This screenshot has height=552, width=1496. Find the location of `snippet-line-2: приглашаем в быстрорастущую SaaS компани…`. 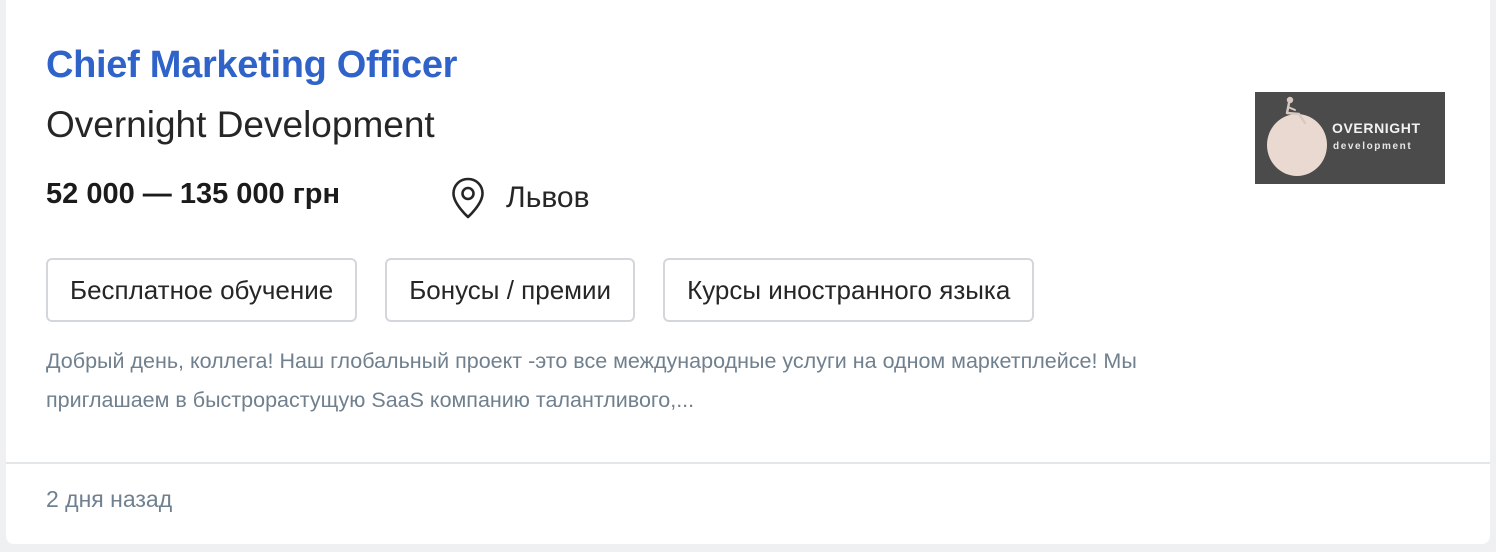

snippet-line-2: приглашаем в быстрорастущую SaaS компани… is located at coordinates (370, 400).